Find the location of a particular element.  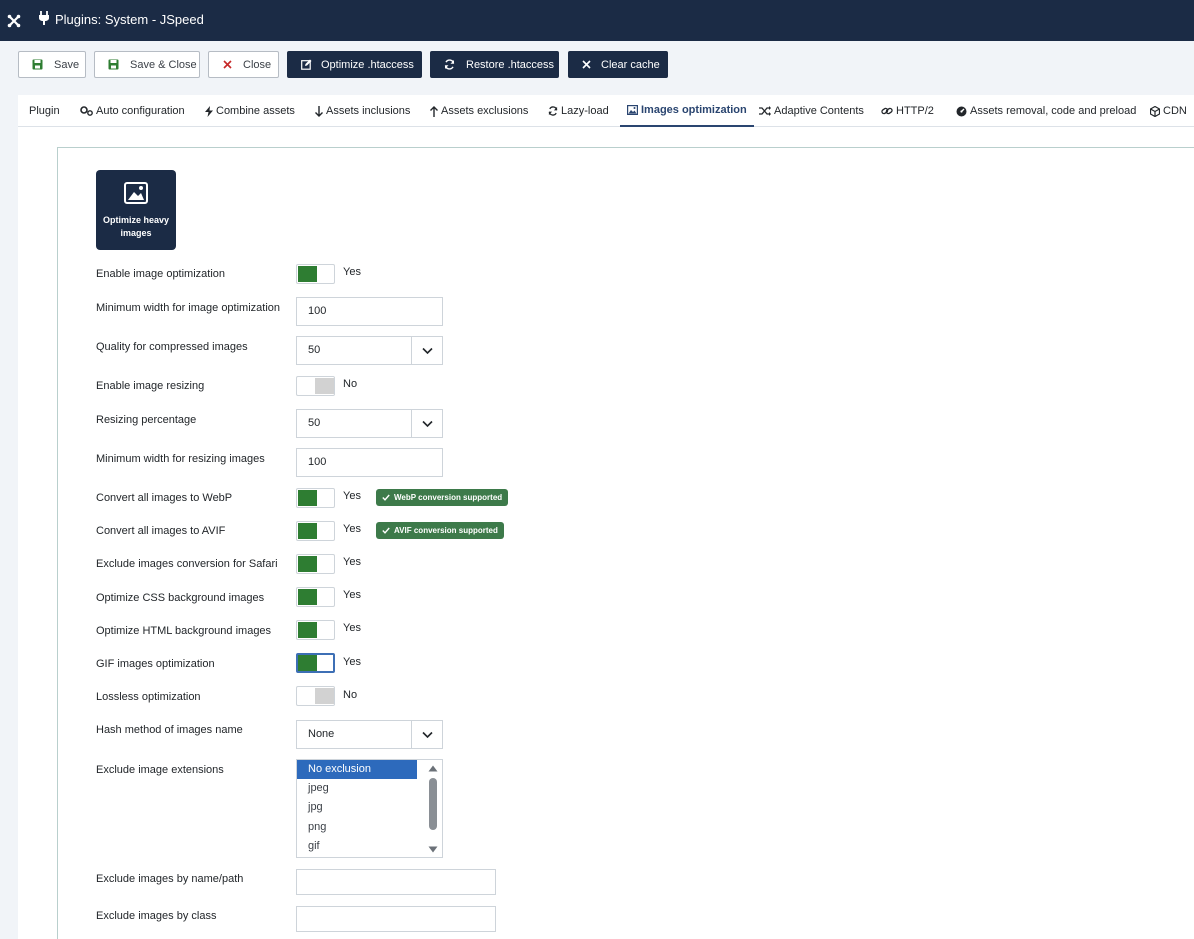

save-icon is located at coordinates (113, 64).